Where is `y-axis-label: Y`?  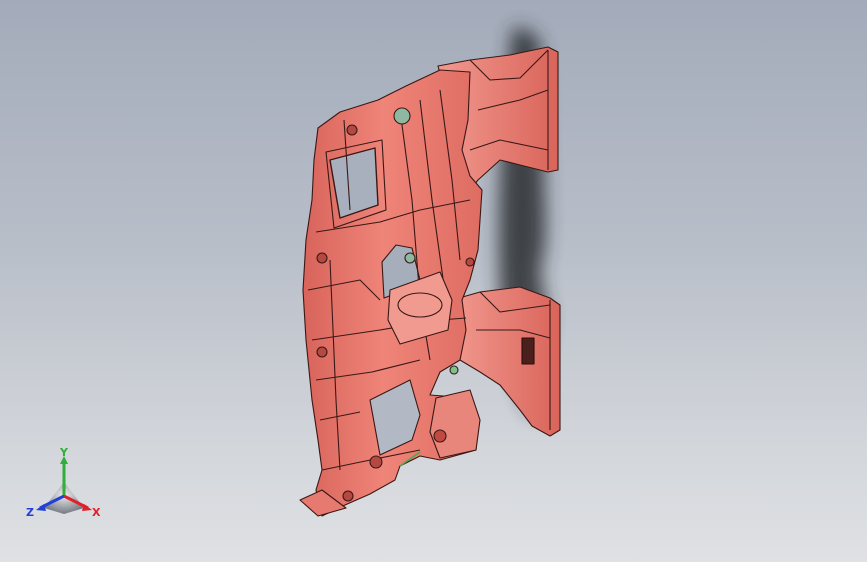
y-axis-label: Y is located at coordinates (64, 453).